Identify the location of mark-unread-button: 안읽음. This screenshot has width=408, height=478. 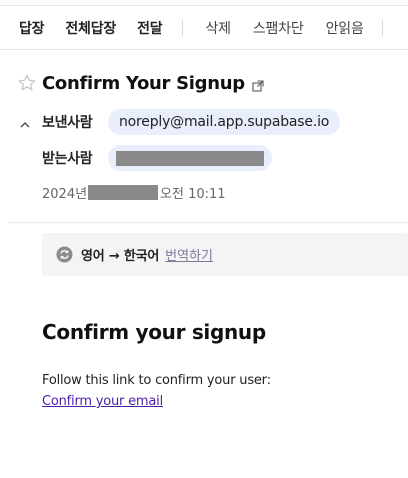
(345, 28).